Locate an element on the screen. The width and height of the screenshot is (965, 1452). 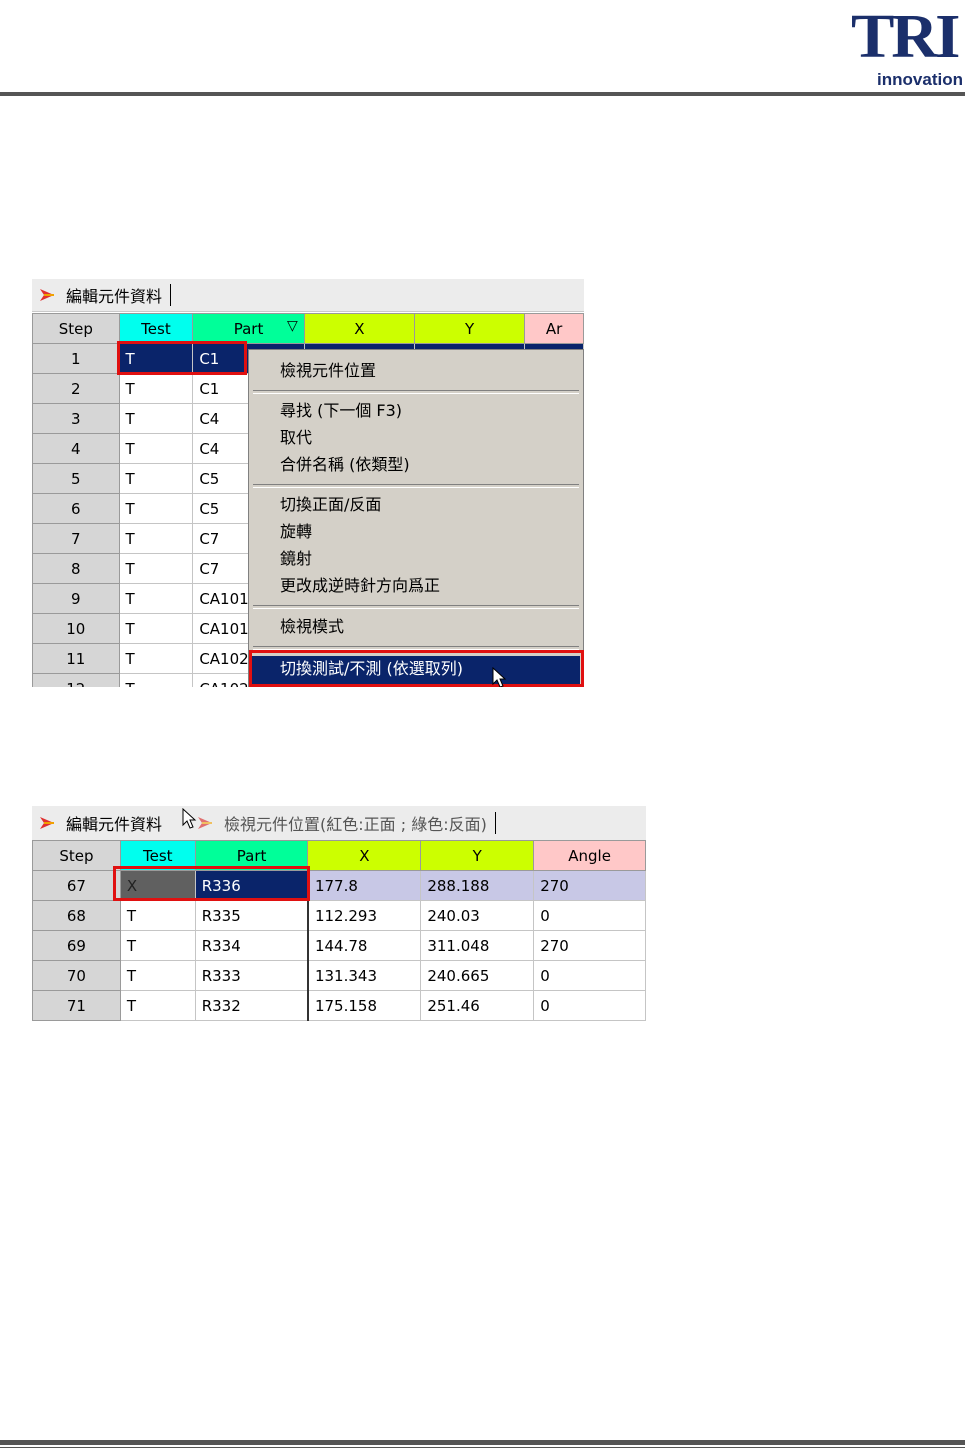
column-header-part-label: Part is located at coordinates (248, 328).